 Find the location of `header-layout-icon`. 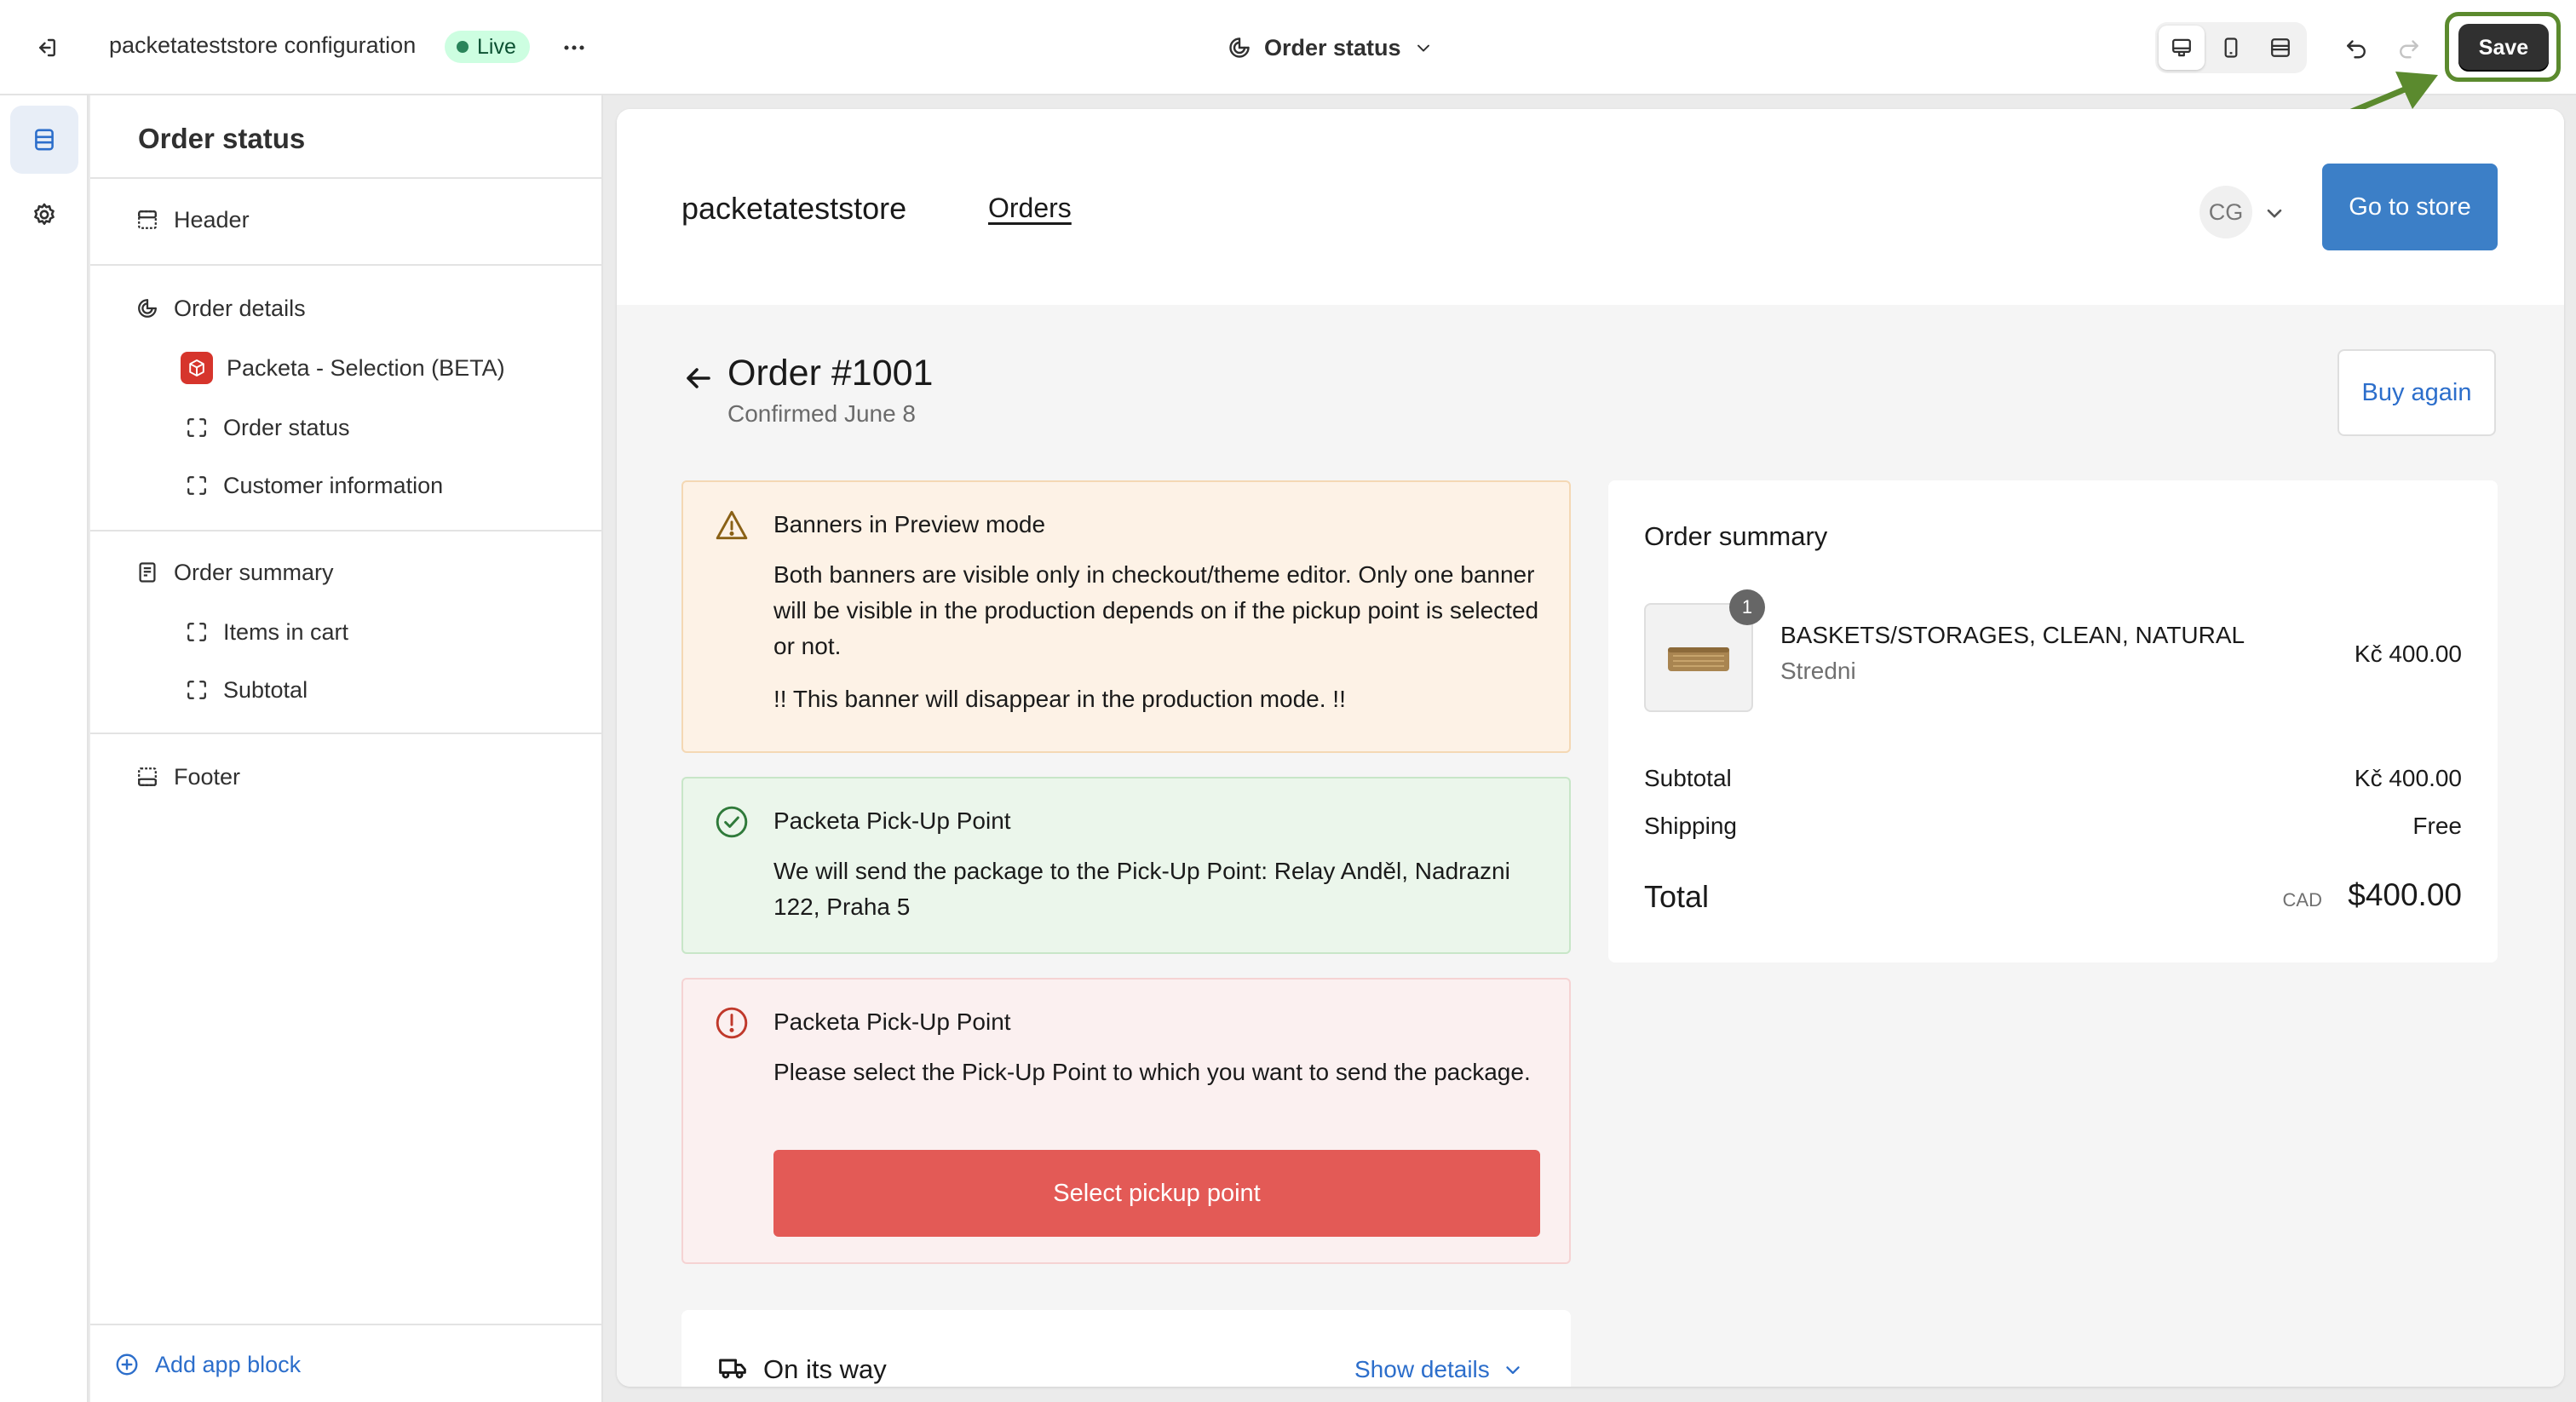

header-layout-icon is located at coordinates (148, 220).